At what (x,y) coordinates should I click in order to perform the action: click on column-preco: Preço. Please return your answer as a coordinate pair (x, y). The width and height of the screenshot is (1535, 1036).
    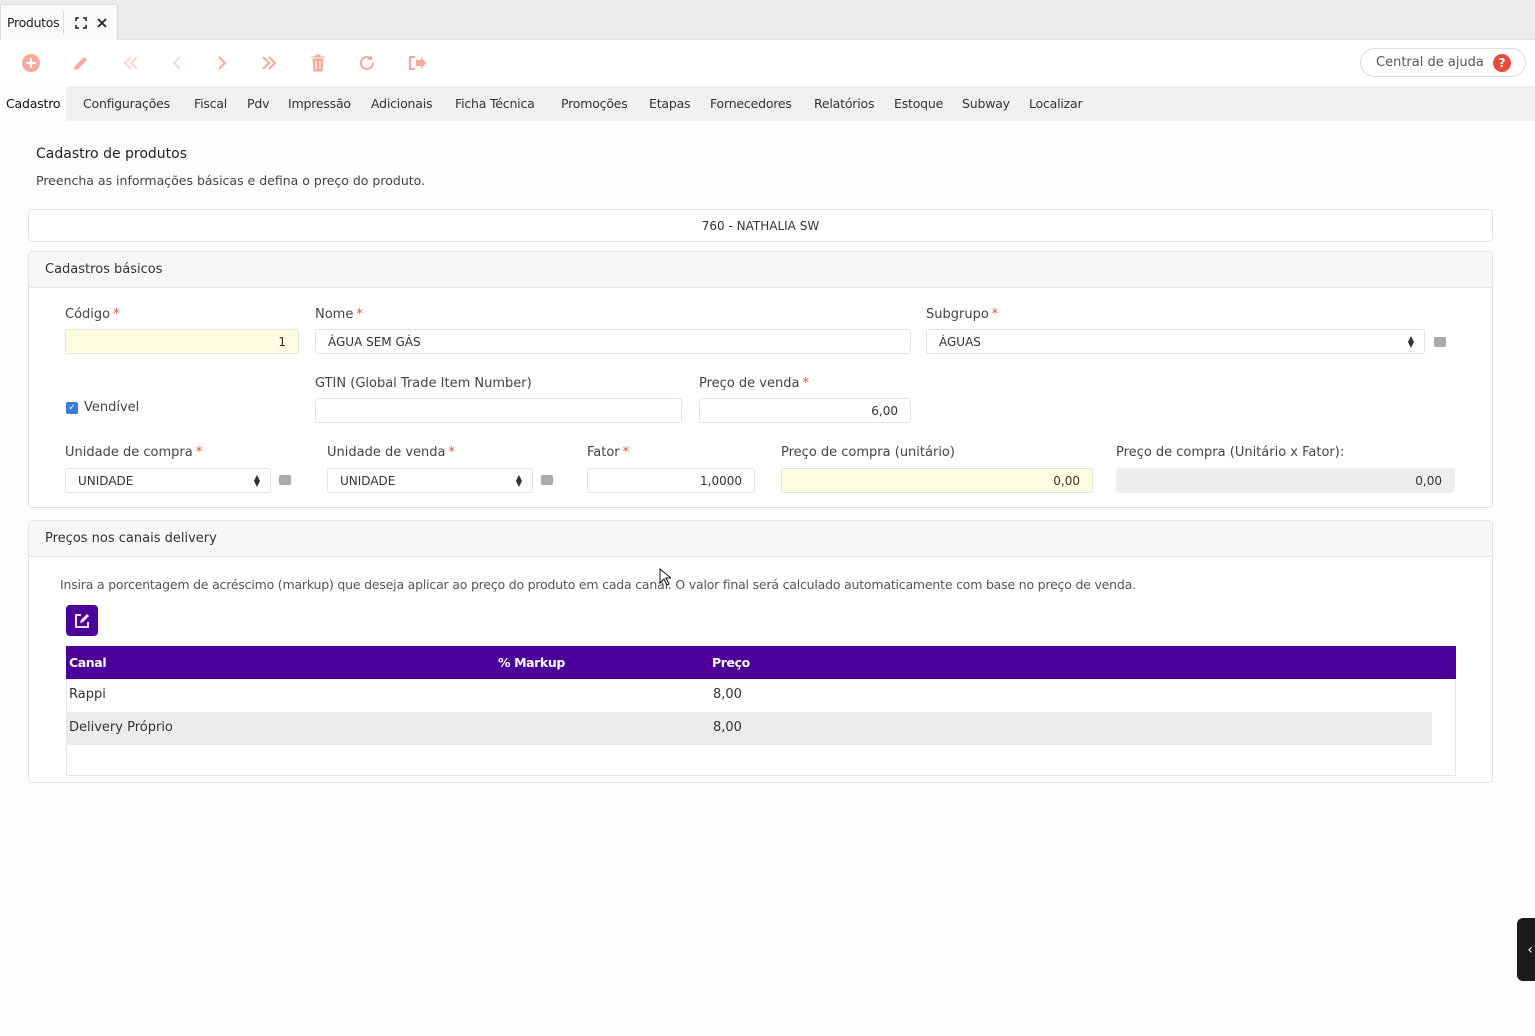
    Looking at the image, I should click on (731, 662).